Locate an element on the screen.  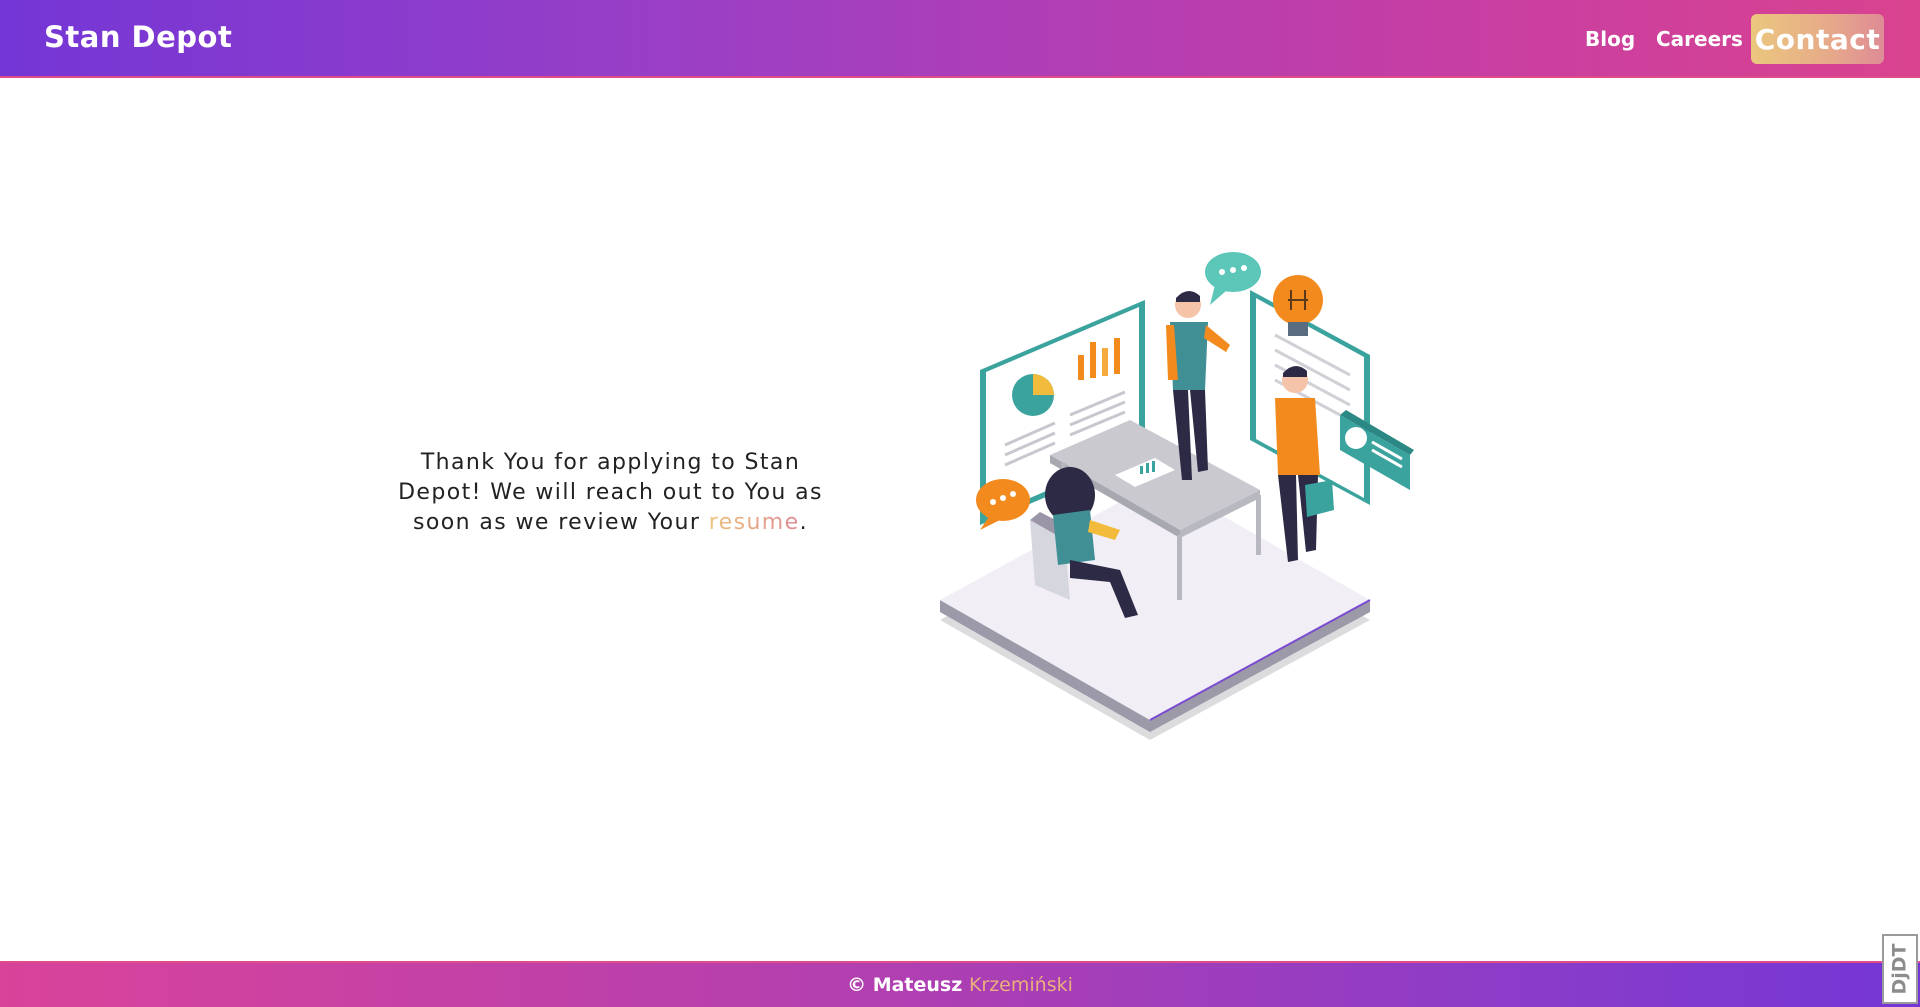
brand-logo-text: Stan Depot is located at coordinates (138, 37).